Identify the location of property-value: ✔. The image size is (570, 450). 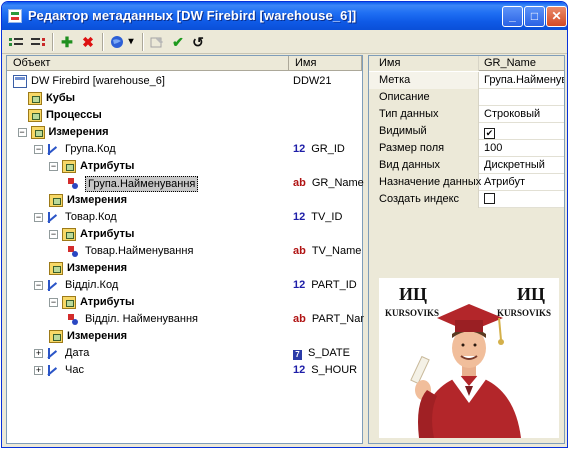
(522, 131).